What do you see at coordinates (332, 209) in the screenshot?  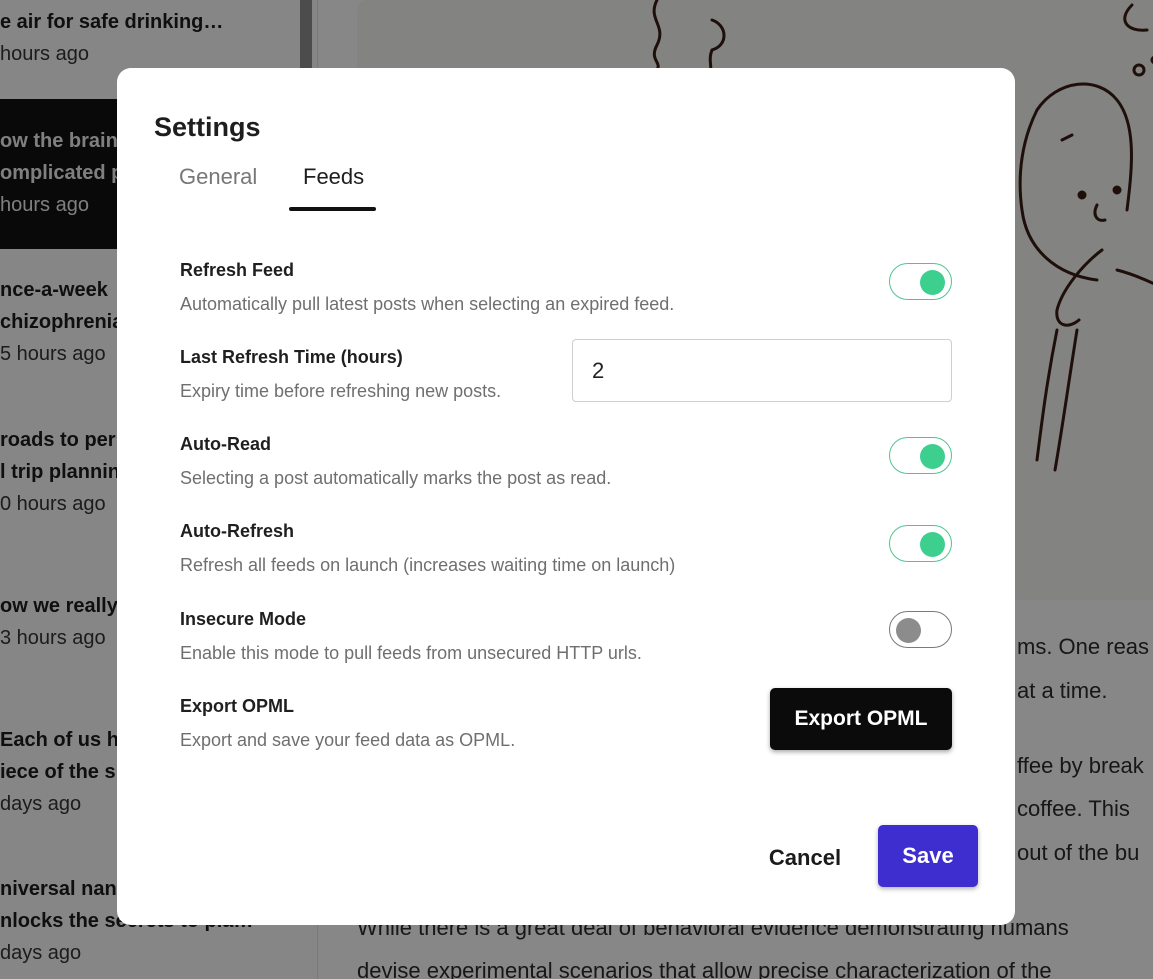 I see `active-tab-indicator` at bounding box center [332, 209].